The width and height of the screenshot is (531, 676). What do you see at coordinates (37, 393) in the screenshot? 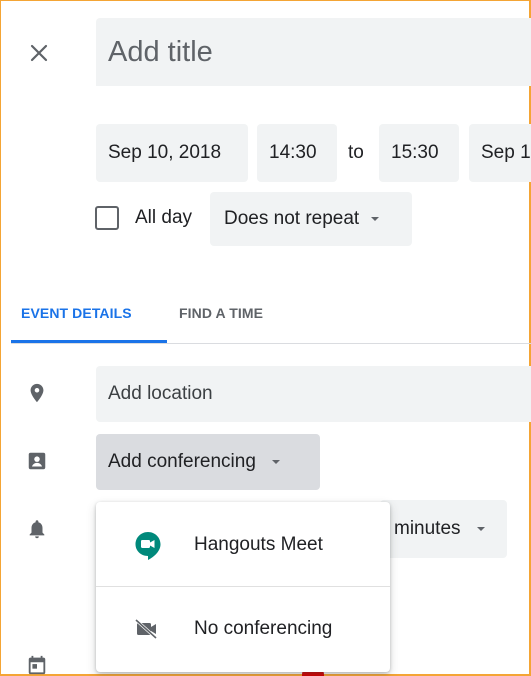
I see `location-pin-icon` at bounding box center [37, 393].